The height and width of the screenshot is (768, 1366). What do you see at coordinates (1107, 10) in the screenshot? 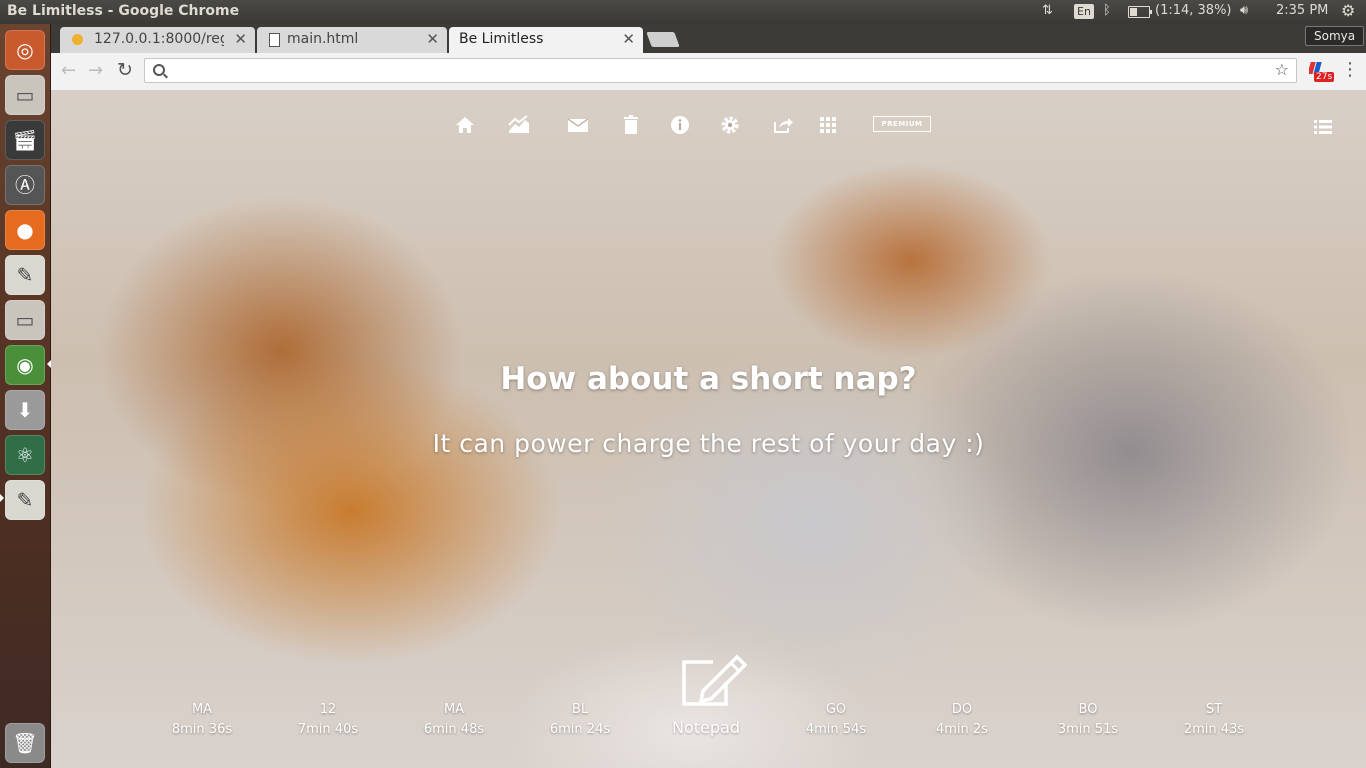
I see `bluetooth-icon: ᛒ` at bounding box center [1107, 10].